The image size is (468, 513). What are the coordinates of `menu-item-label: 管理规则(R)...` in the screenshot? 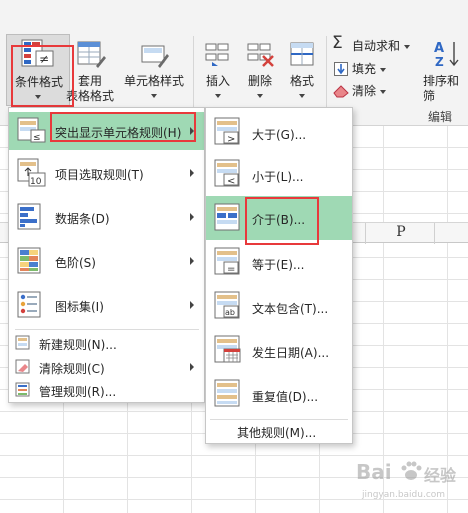 It's located at (78, 392).